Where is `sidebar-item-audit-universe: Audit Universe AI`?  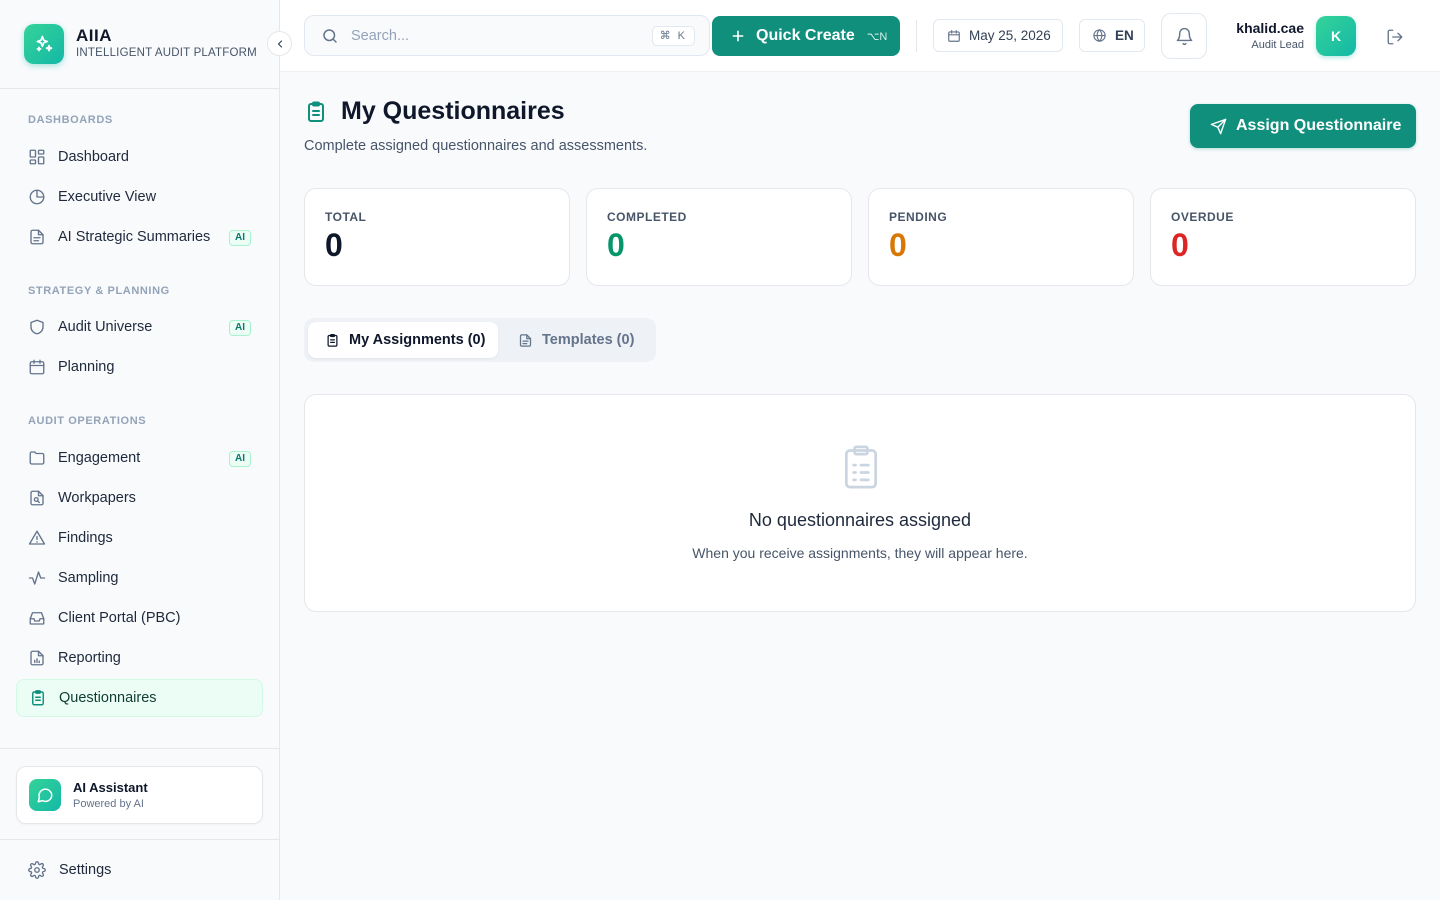
sidebar-item-audit-universe: Audit Universe AI is located at coordinates (139, 327).